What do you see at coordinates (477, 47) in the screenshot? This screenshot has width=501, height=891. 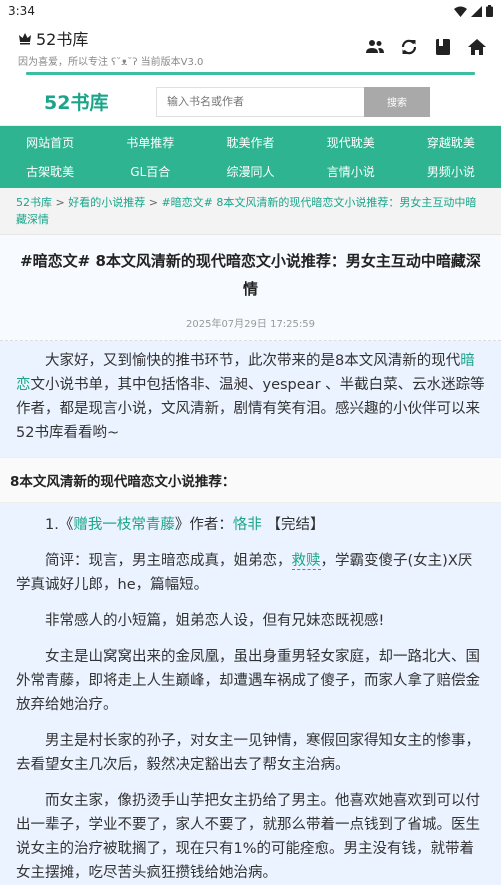 I see `home-icon` at bounding box center [477, 47].